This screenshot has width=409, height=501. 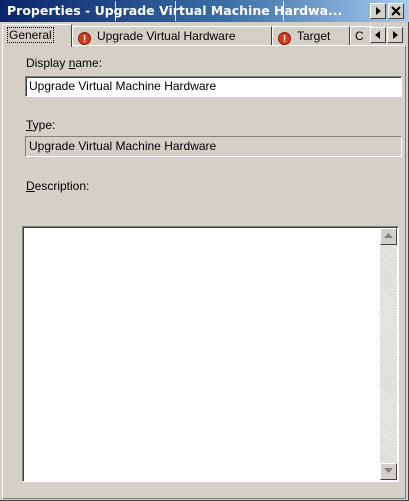 What do you see at coordinates (388, 236) in the screenshot?
I see `scroll-up-button` at bounding box center [388, 236].